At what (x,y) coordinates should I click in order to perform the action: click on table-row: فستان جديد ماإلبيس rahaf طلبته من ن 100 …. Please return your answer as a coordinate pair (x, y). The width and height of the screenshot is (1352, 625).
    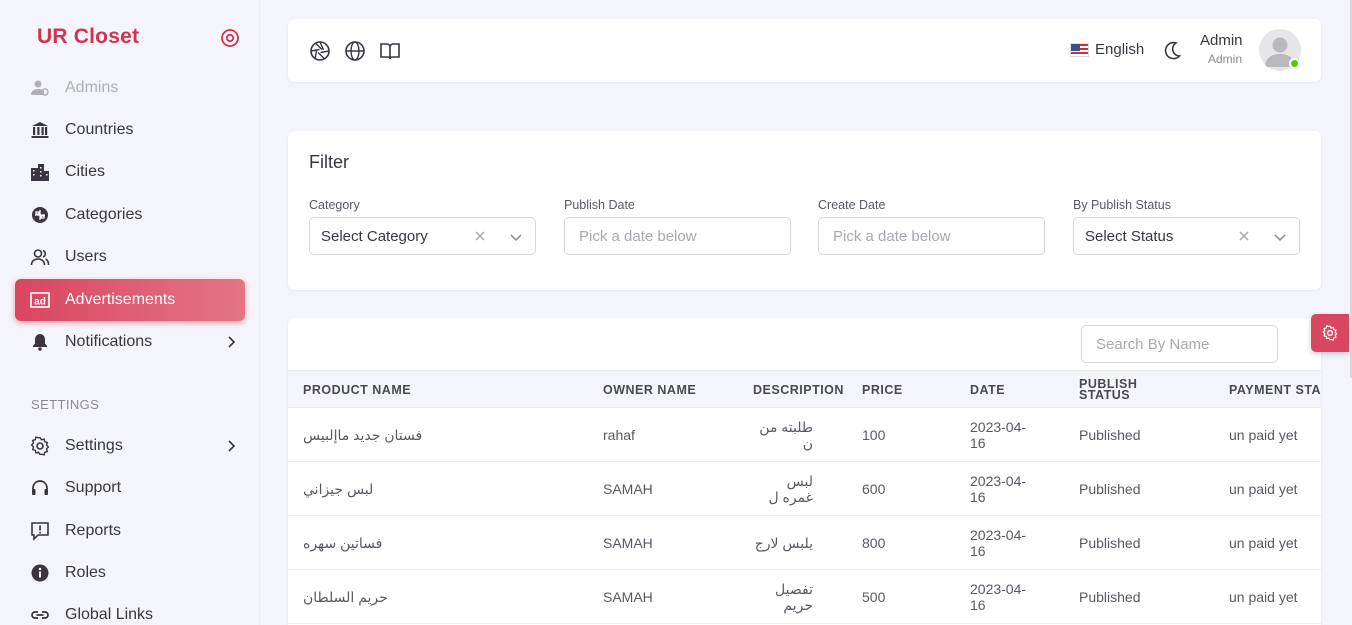
    Looking at the image, I should click on (804, 435).